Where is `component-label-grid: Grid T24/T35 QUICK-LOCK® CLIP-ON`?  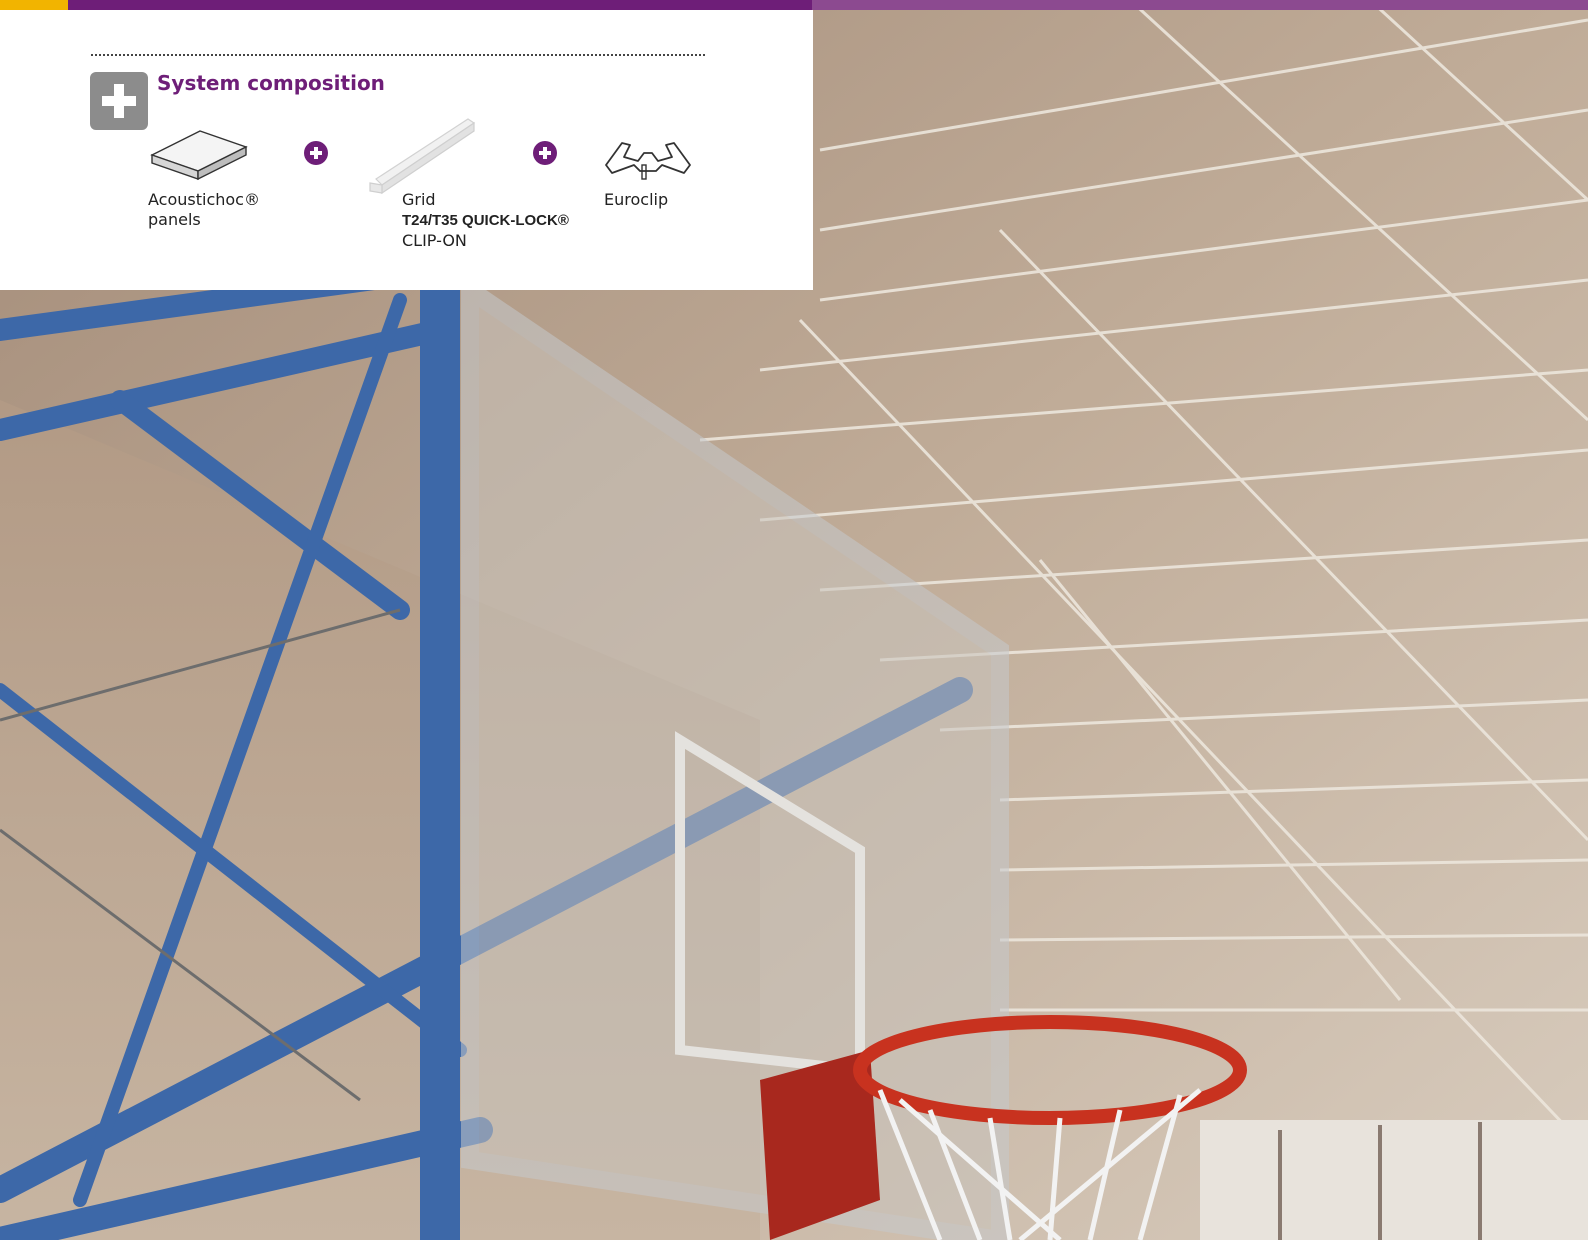 component-label-grid: Grid T24/T35 QUICK-LOCK® CLIP-ON is located at coordinates (485, 220).